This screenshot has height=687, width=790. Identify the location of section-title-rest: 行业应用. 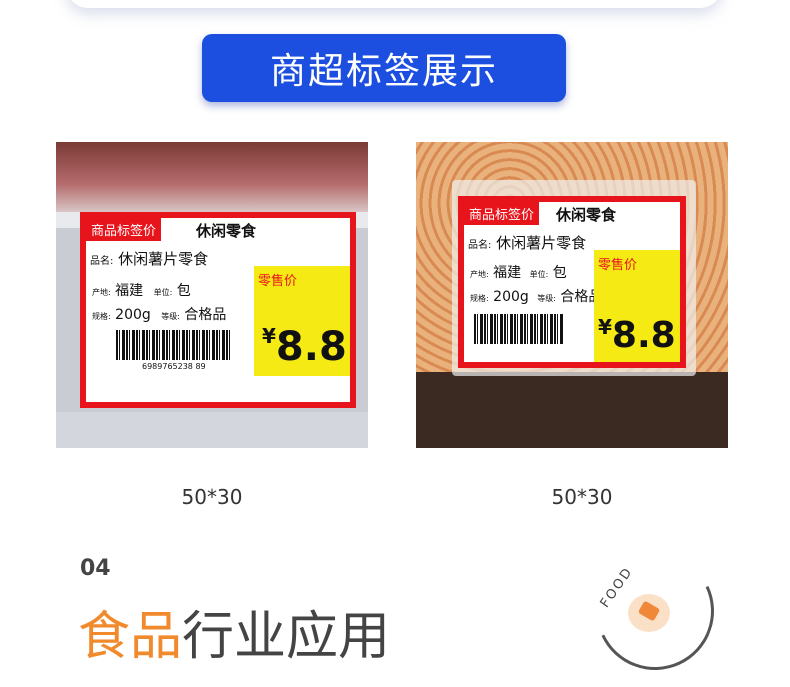
(286, 637).